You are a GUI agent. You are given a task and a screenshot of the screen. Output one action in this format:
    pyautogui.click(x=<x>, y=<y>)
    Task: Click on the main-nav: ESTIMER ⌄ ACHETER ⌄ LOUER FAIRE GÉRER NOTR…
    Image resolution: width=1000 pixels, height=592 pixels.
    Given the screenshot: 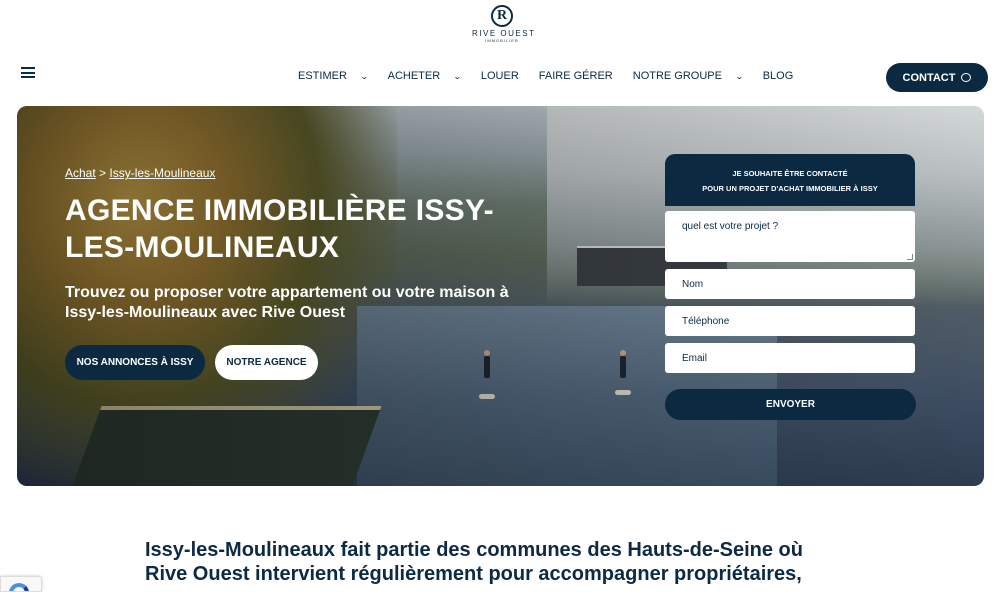 What is the action you would take?
    pyautogui.click(x=545, y=76)
    